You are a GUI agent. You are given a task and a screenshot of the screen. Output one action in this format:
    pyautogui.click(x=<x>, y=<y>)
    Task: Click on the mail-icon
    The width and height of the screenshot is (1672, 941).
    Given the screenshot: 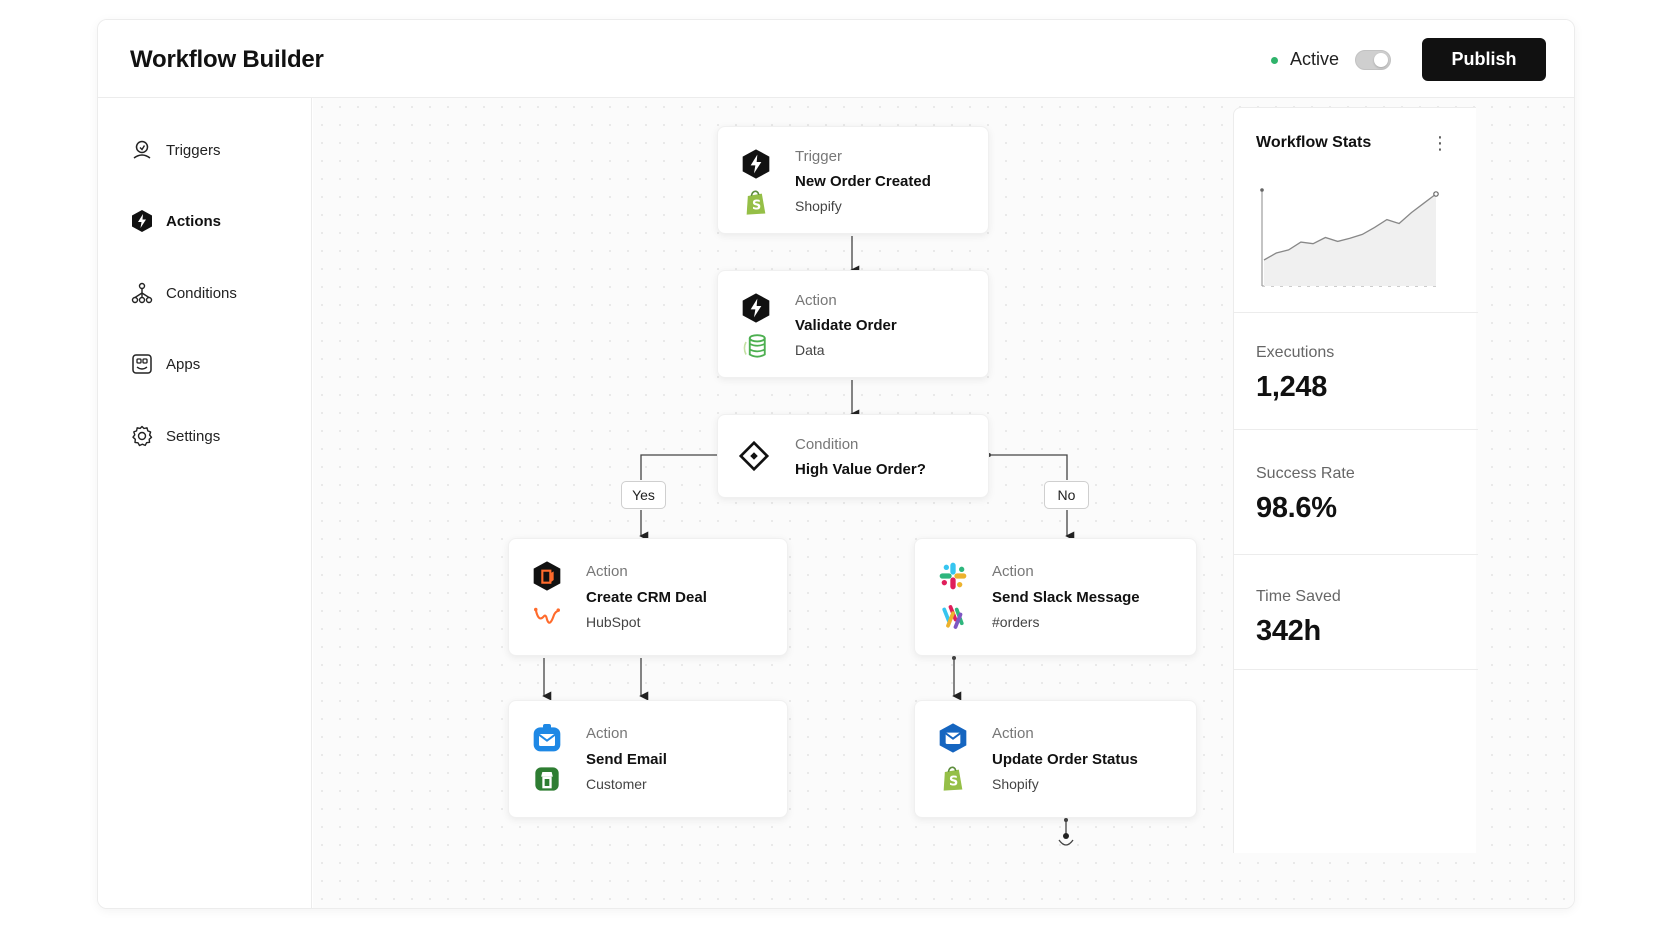 What is the action you would take?
    pyautogui.click(x=547, y=738)
    